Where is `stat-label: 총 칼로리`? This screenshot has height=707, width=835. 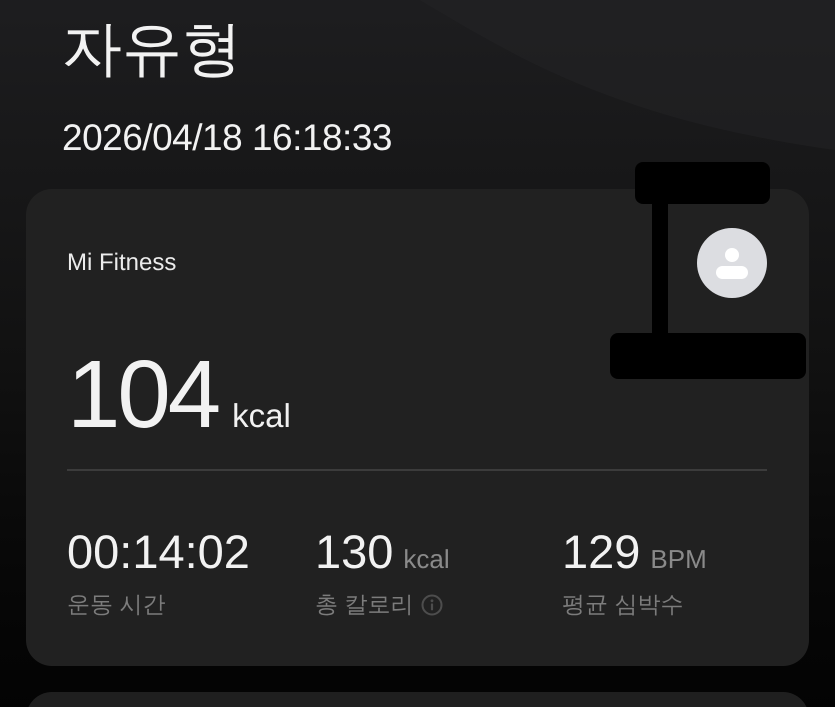 stat-label: 총 칼로리 is located at coordinates (364, 605).